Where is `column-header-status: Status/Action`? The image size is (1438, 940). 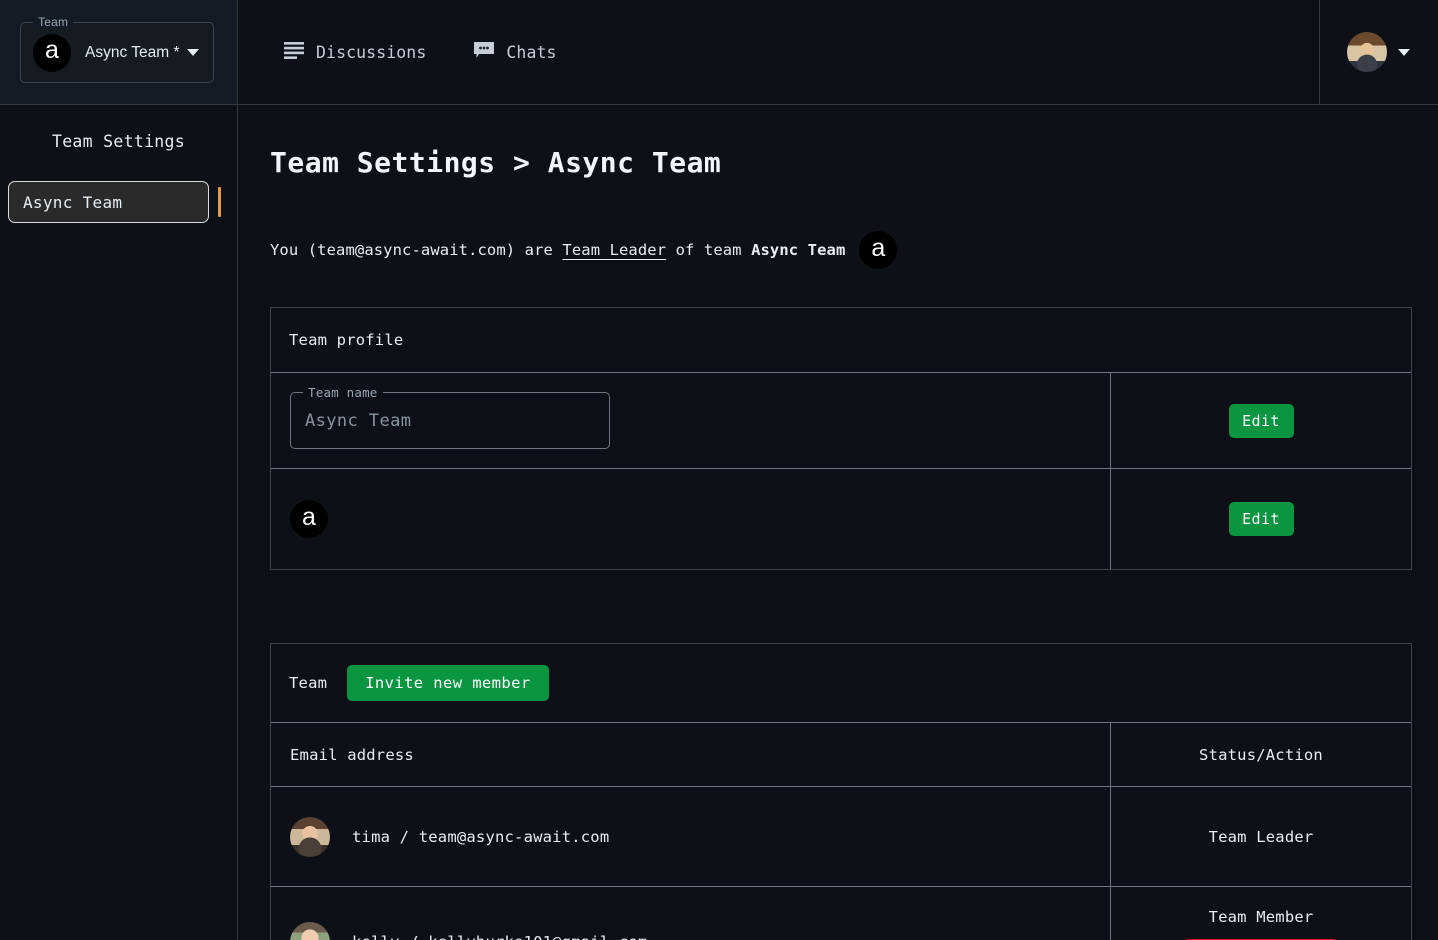 column-header-status: Status/Action is located at coordinates (1261, 754).